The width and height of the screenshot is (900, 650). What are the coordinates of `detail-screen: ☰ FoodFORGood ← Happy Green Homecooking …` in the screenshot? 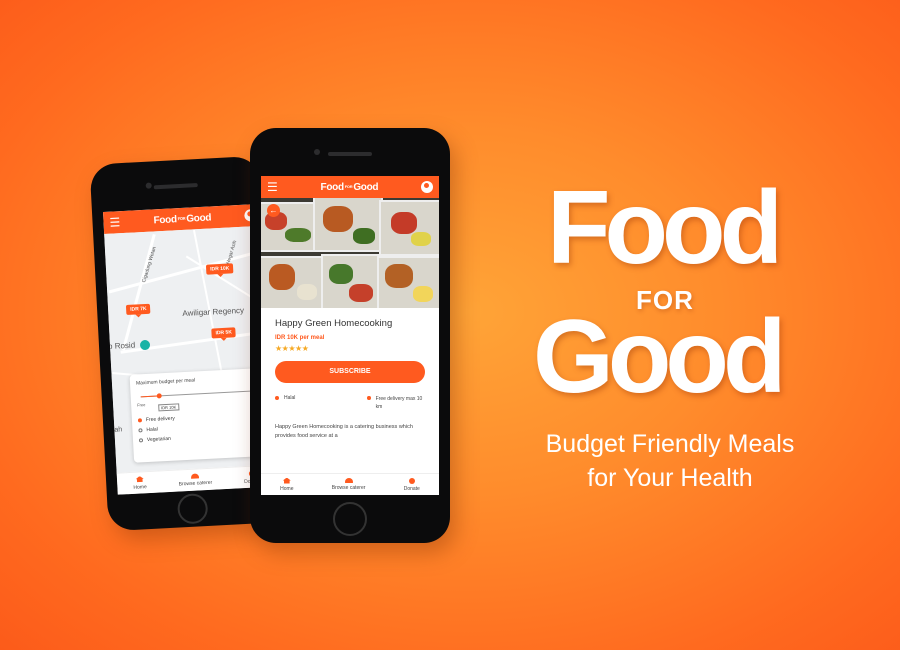 It's located at (350, 335).